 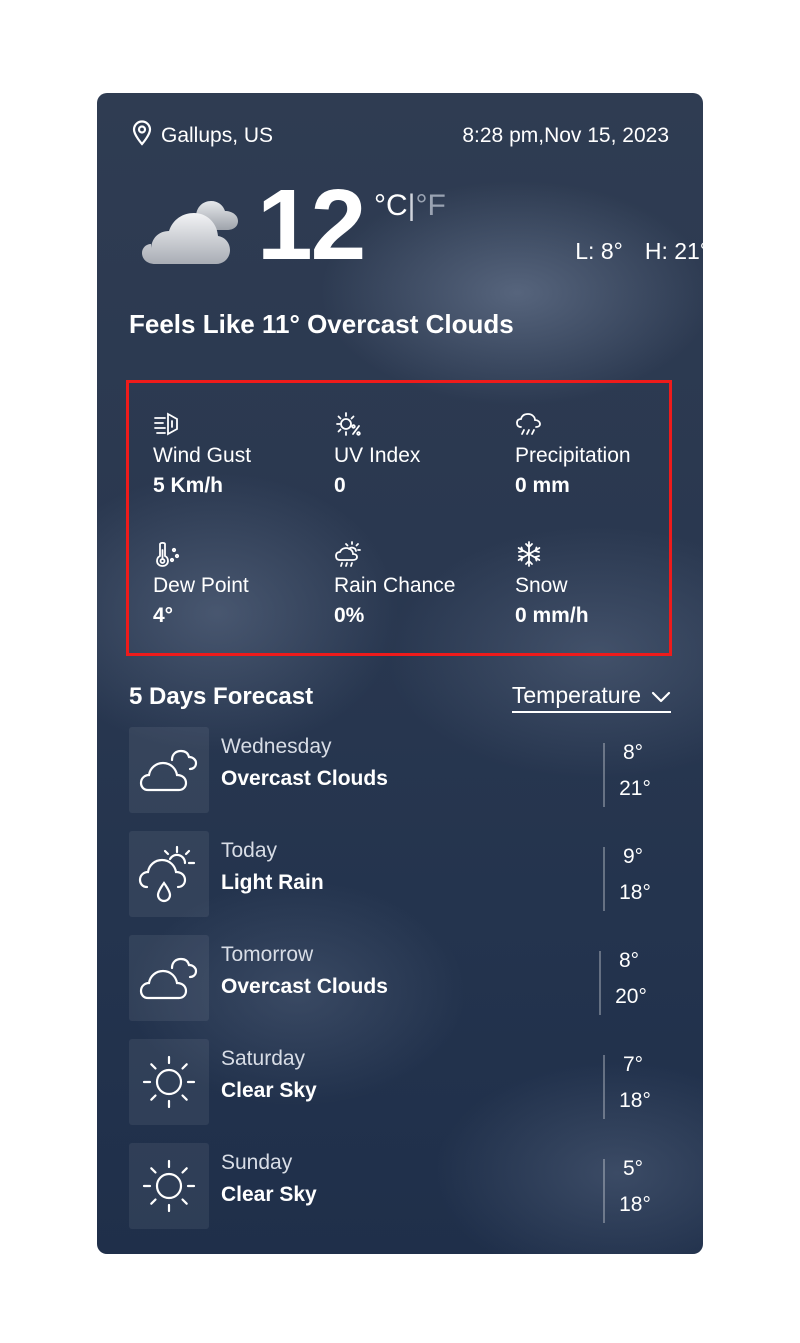 I want to click on current-datetime: 8:28 pm,Nov 15, 2023, so click(x=565, y=135).